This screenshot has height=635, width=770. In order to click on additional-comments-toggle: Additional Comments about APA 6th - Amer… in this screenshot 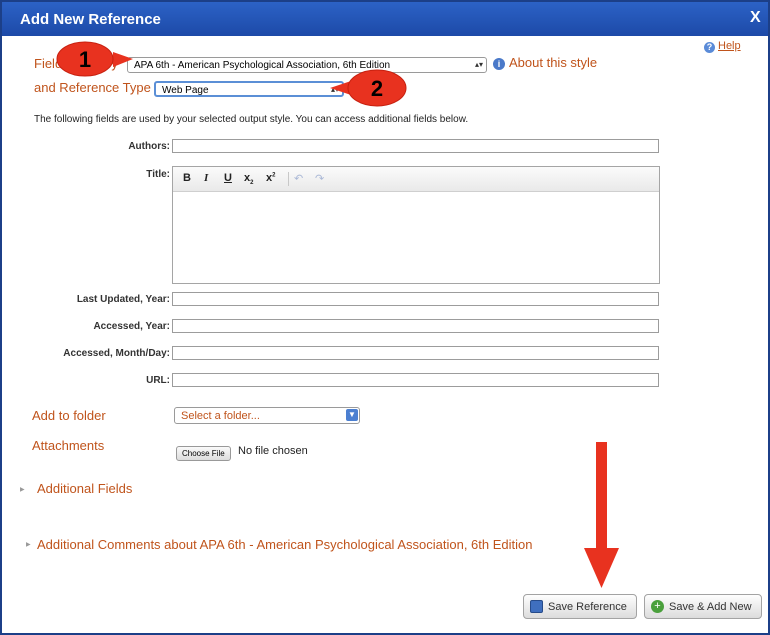, I will do `click(284, 544)`.